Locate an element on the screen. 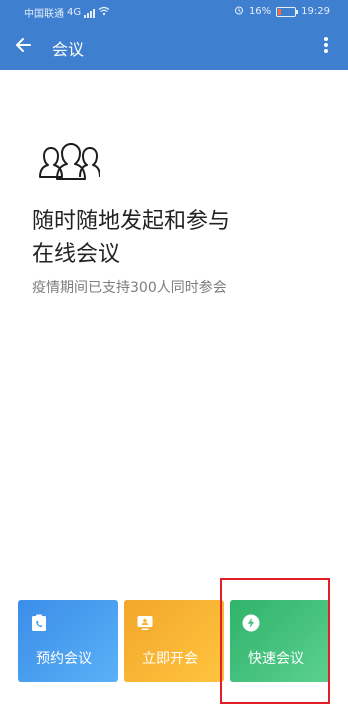  page-title: 会议 is located at coordinates (68, 49).